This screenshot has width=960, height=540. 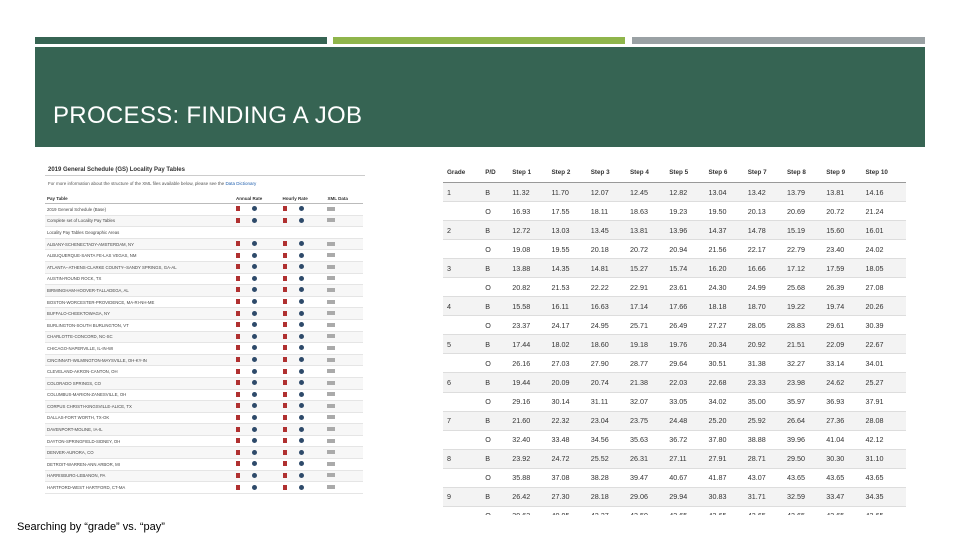 What do you see at coordinates (139, 279) in the screenshot?
I see `pay-table-name-link: AUSTIN-ROUND ROCK, TX` at bounding box center [139, 279].